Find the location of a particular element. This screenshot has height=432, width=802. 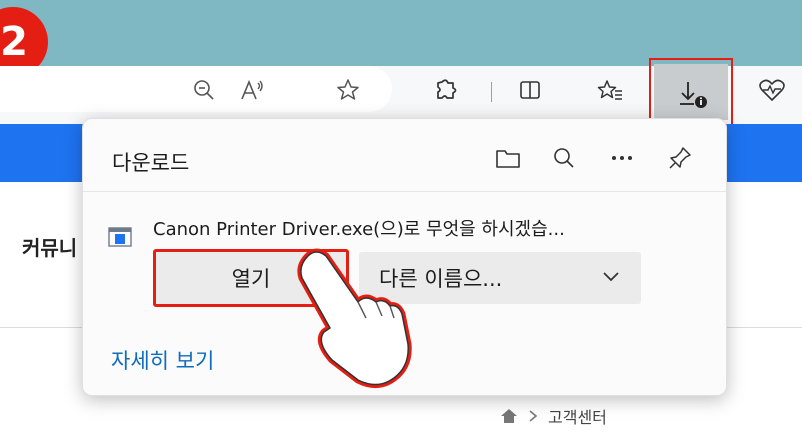

see-more-link: 자세히 보기 is located at coordinates (162, 360).